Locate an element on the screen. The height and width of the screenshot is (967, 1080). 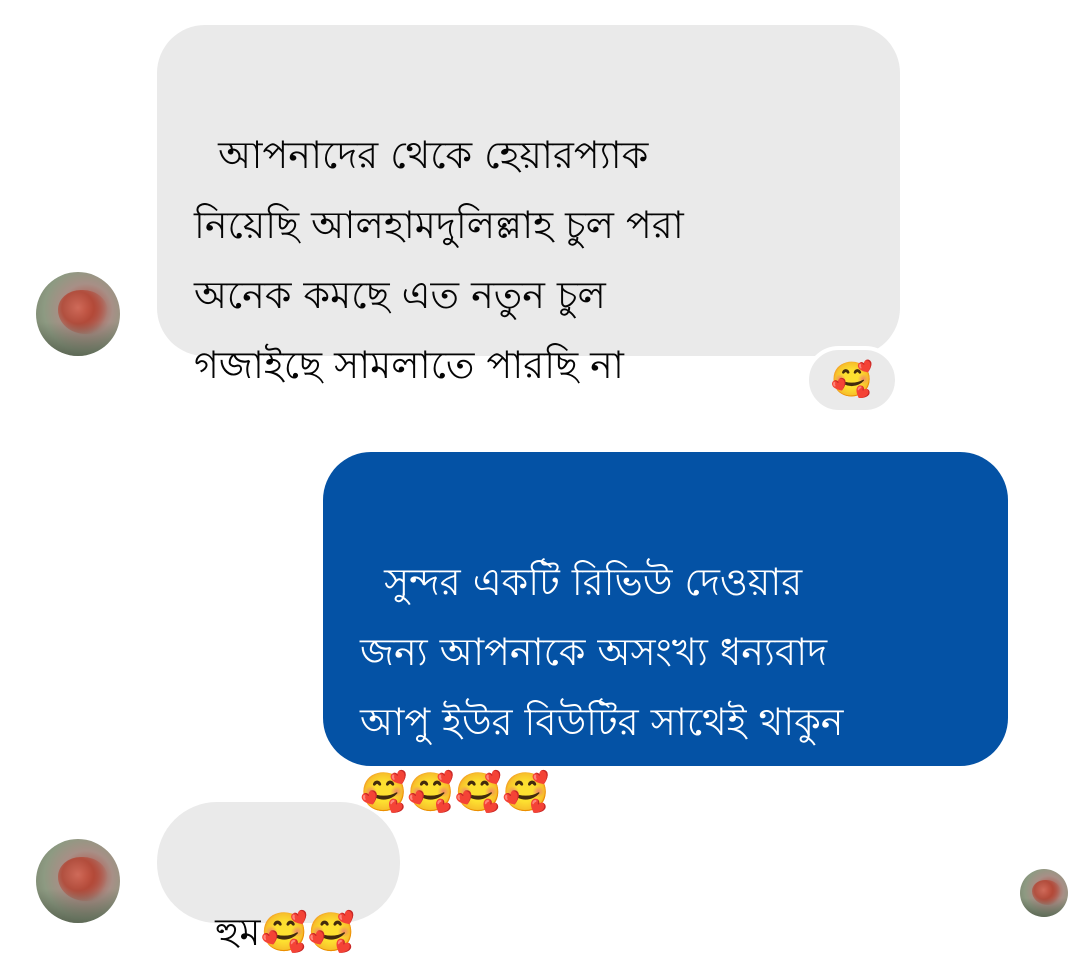
reaction-emoji: 🥰 is located at coordinates (852, 380).